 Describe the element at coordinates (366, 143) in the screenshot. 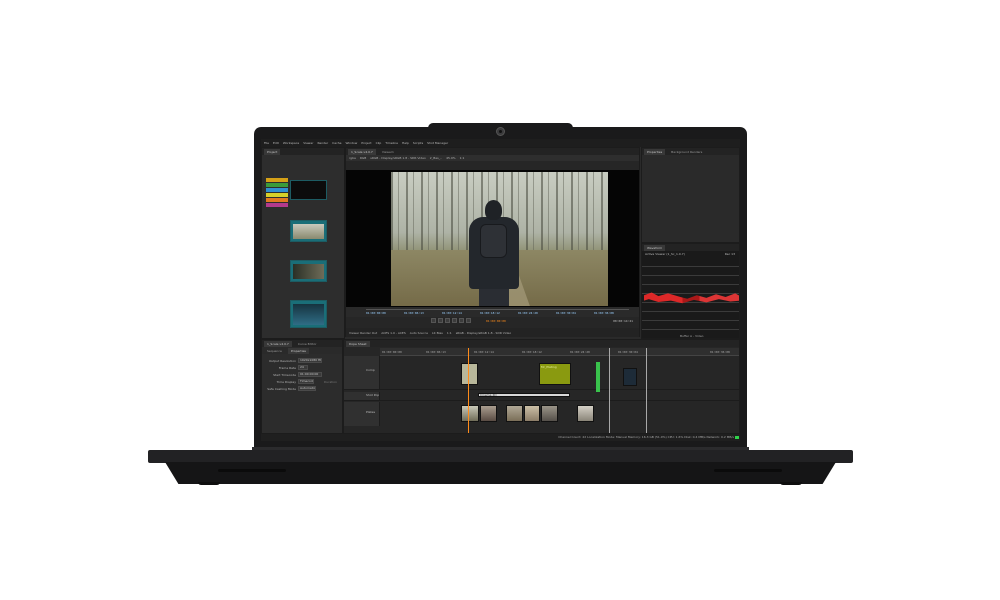

I see `menu-project: Project` at that location.